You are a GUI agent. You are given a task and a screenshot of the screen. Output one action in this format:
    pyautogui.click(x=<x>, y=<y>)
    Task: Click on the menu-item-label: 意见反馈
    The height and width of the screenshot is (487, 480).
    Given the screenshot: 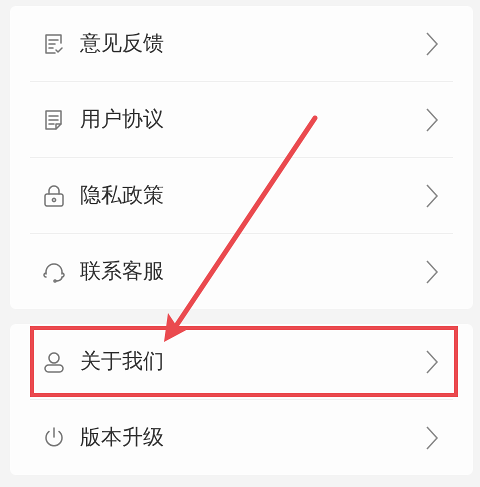 What is the action you would take?
    pyautogui.click(x=122, y=43)
    